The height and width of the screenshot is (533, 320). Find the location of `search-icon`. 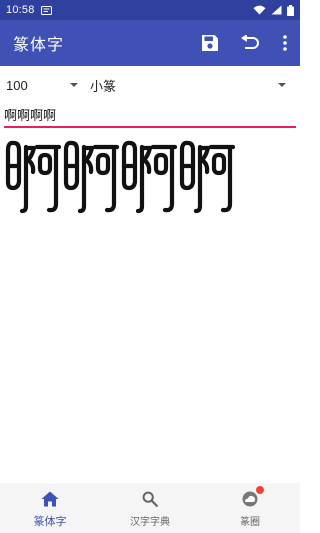

search-icon is located at coordinates (150, 499).